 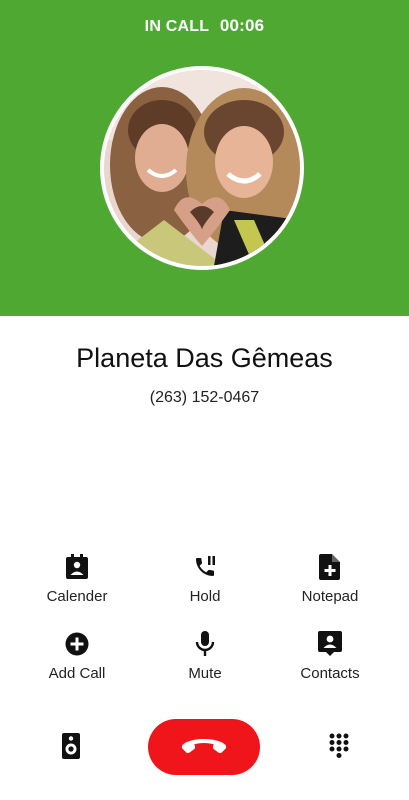 I want to click on end-call-icon, so click(x=204, y=746).